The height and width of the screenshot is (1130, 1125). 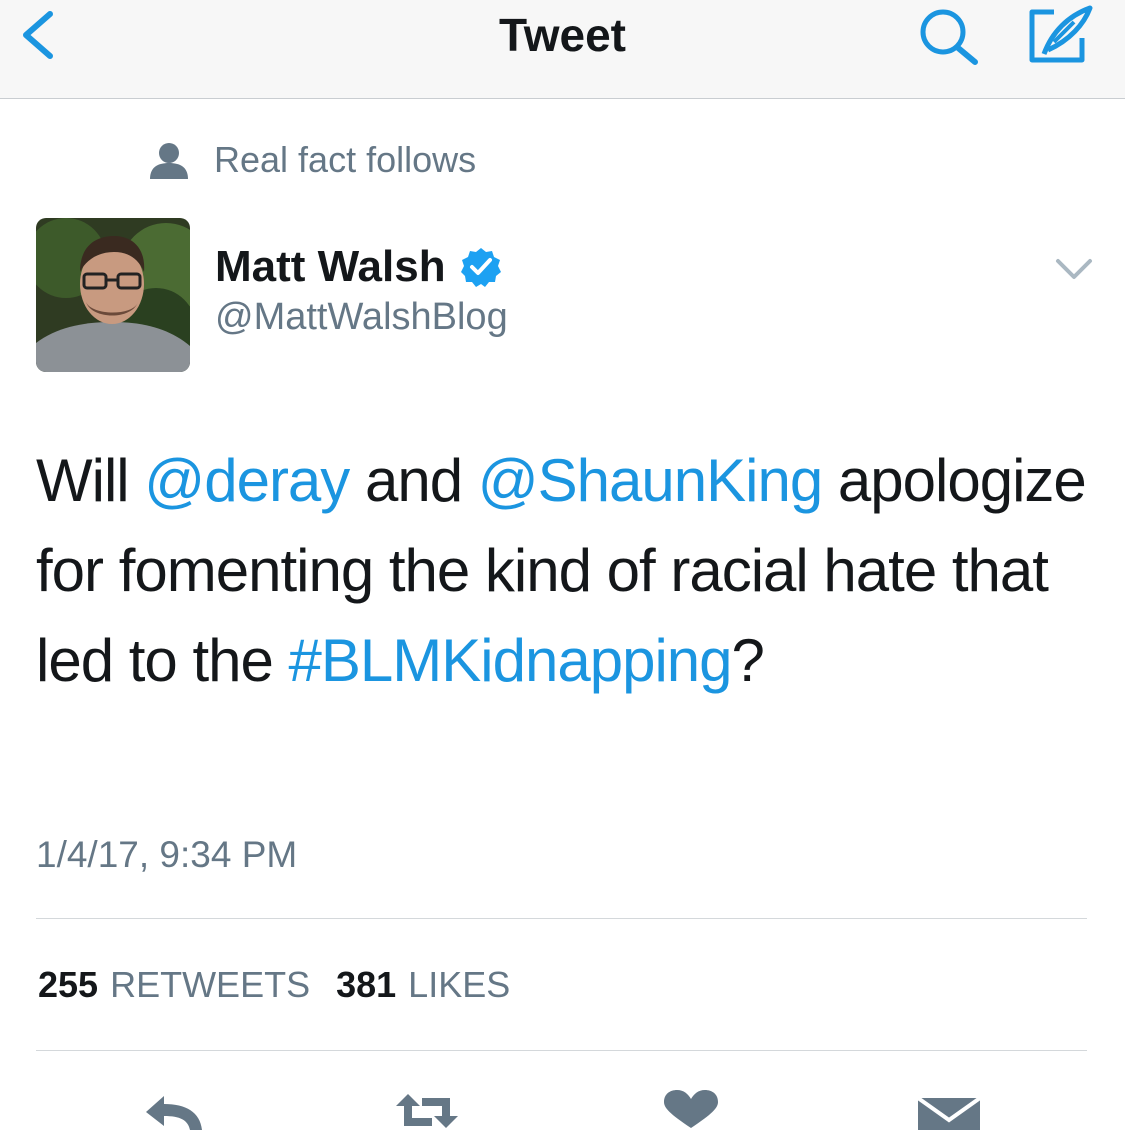 What do you see at coordinates (562, 49) in the screenshot?
I see `navigation-bar: Tweet` at bounding box center [562, 49].